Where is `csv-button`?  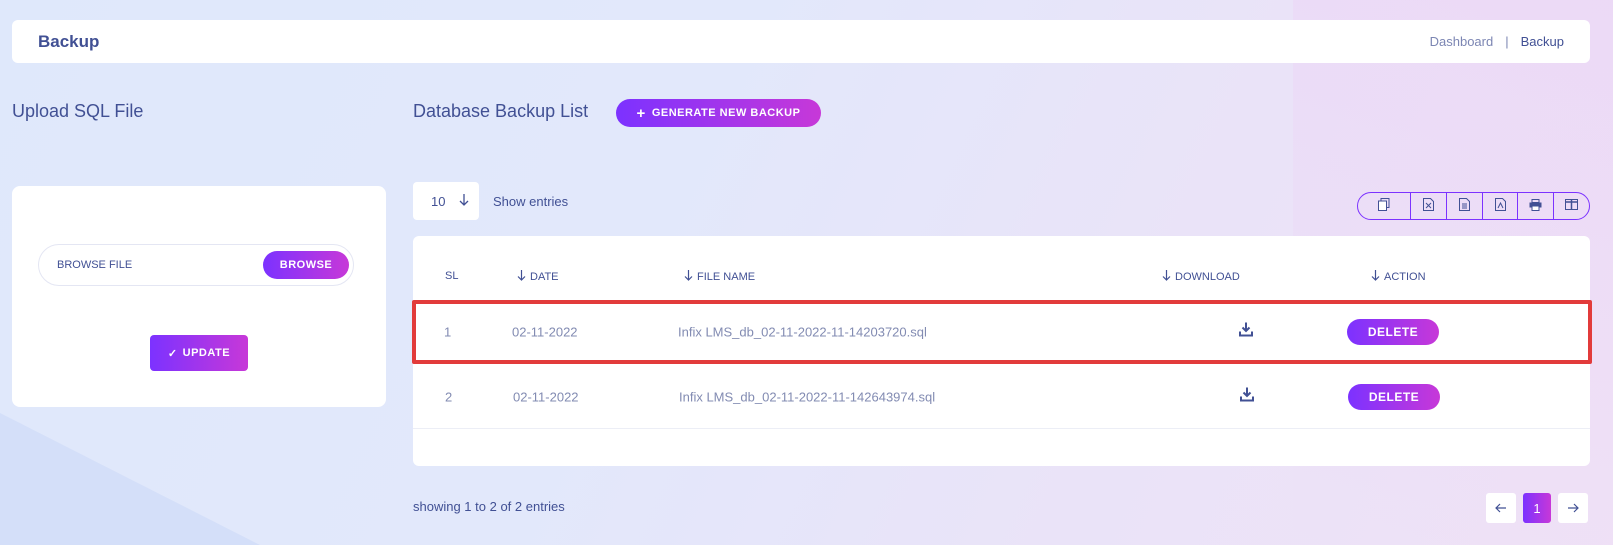 csv-button is located at coordinates (1463, 206).